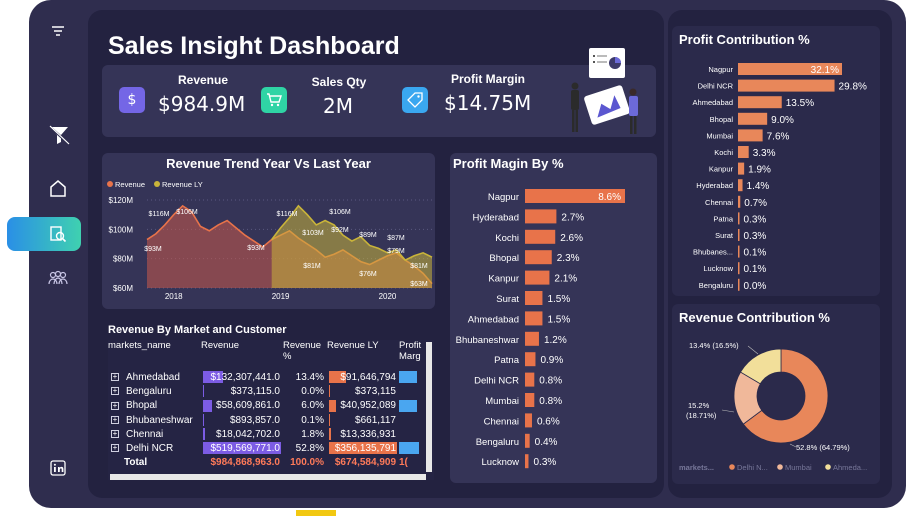 Image resolution: width=919 pixels, height=516 pixels. What do you see at coordinates (764, 153) in the screenshot?
I see `value-label: 3.3%` at bounding box center [764, 153].